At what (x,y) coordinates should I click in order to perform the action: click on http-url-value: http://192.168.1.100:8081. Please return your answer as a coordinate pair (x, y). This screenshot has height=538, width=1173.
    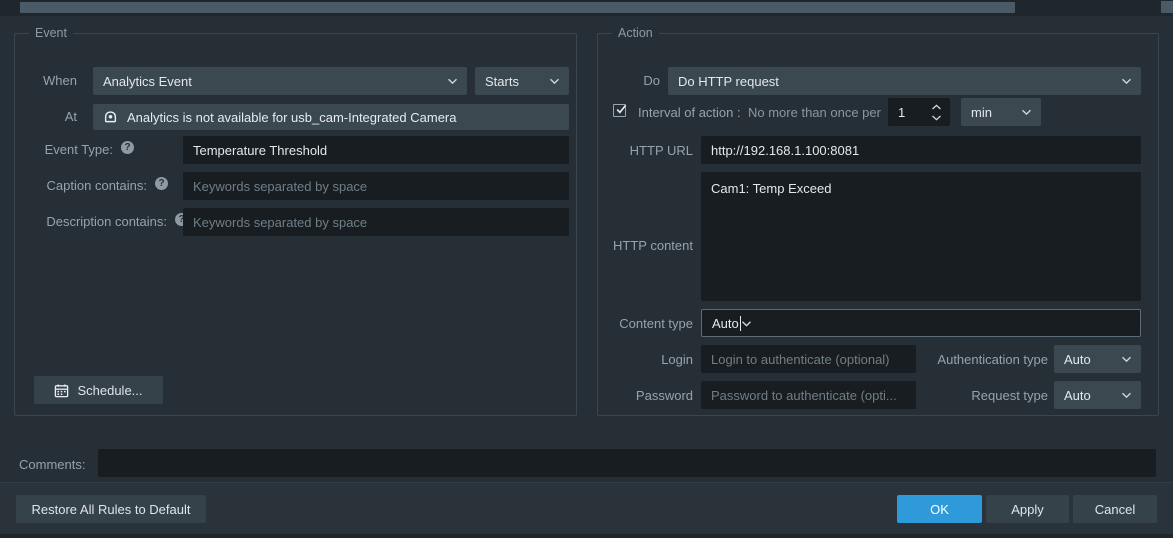
    Looking at the image, I should click on (785, 150).